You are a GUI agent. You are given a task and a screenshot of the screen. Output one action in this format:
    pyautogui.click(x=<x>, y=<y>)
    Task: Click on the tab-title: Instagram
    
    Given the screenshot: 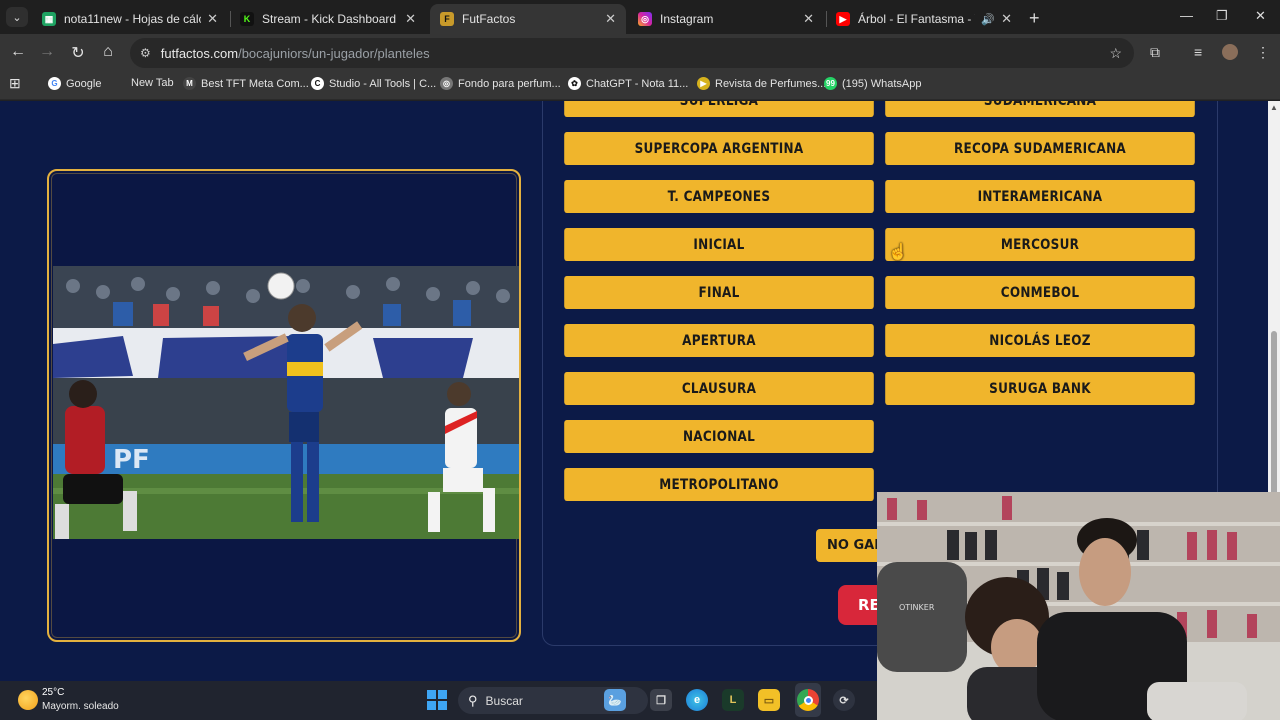 What is the action you would take?
    pyautogui.click(x=687, y=19)
    